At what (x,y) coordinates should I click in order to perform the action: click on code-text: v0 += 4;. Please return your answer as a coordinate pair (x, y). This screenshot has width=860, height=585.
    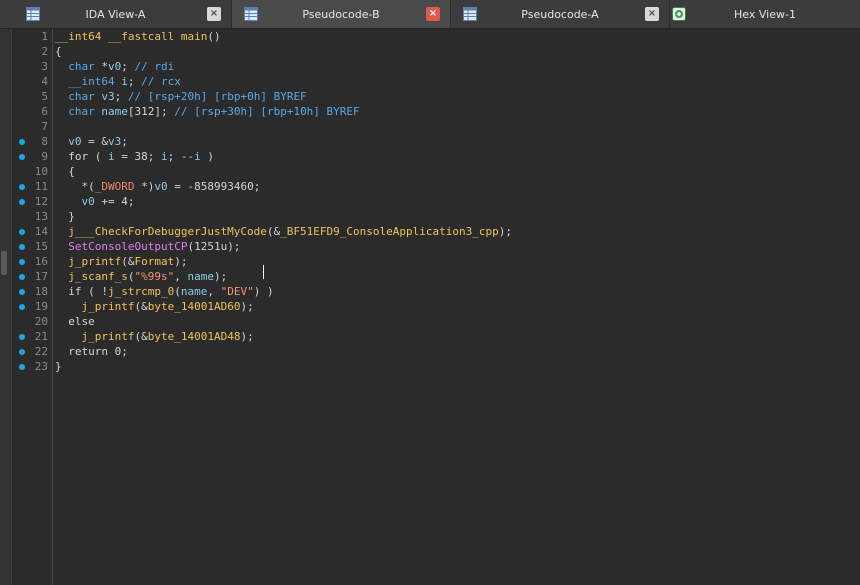
    Looking at the image, I should click on (95, 201).